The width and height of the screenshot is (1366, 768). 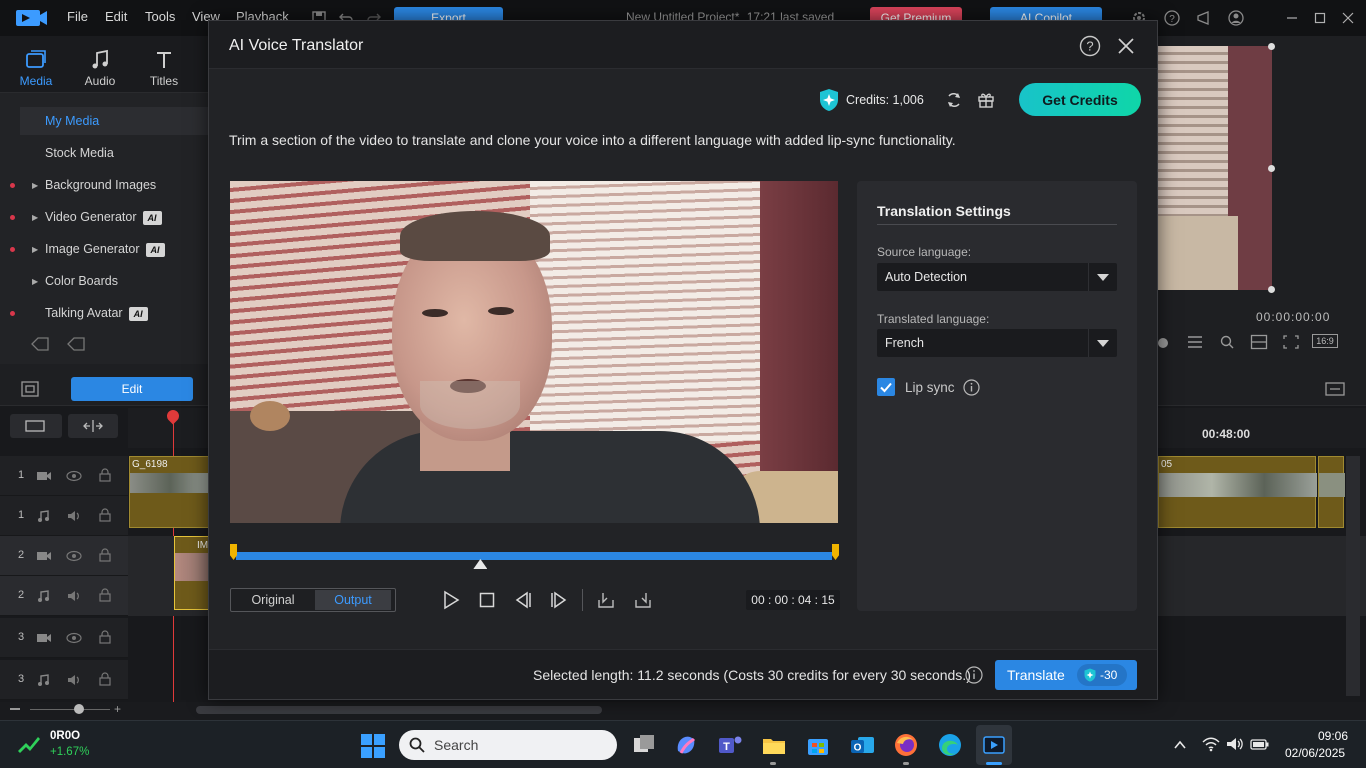 I want to click on edit-mode-button: Edit, so click(x=132, y=389).